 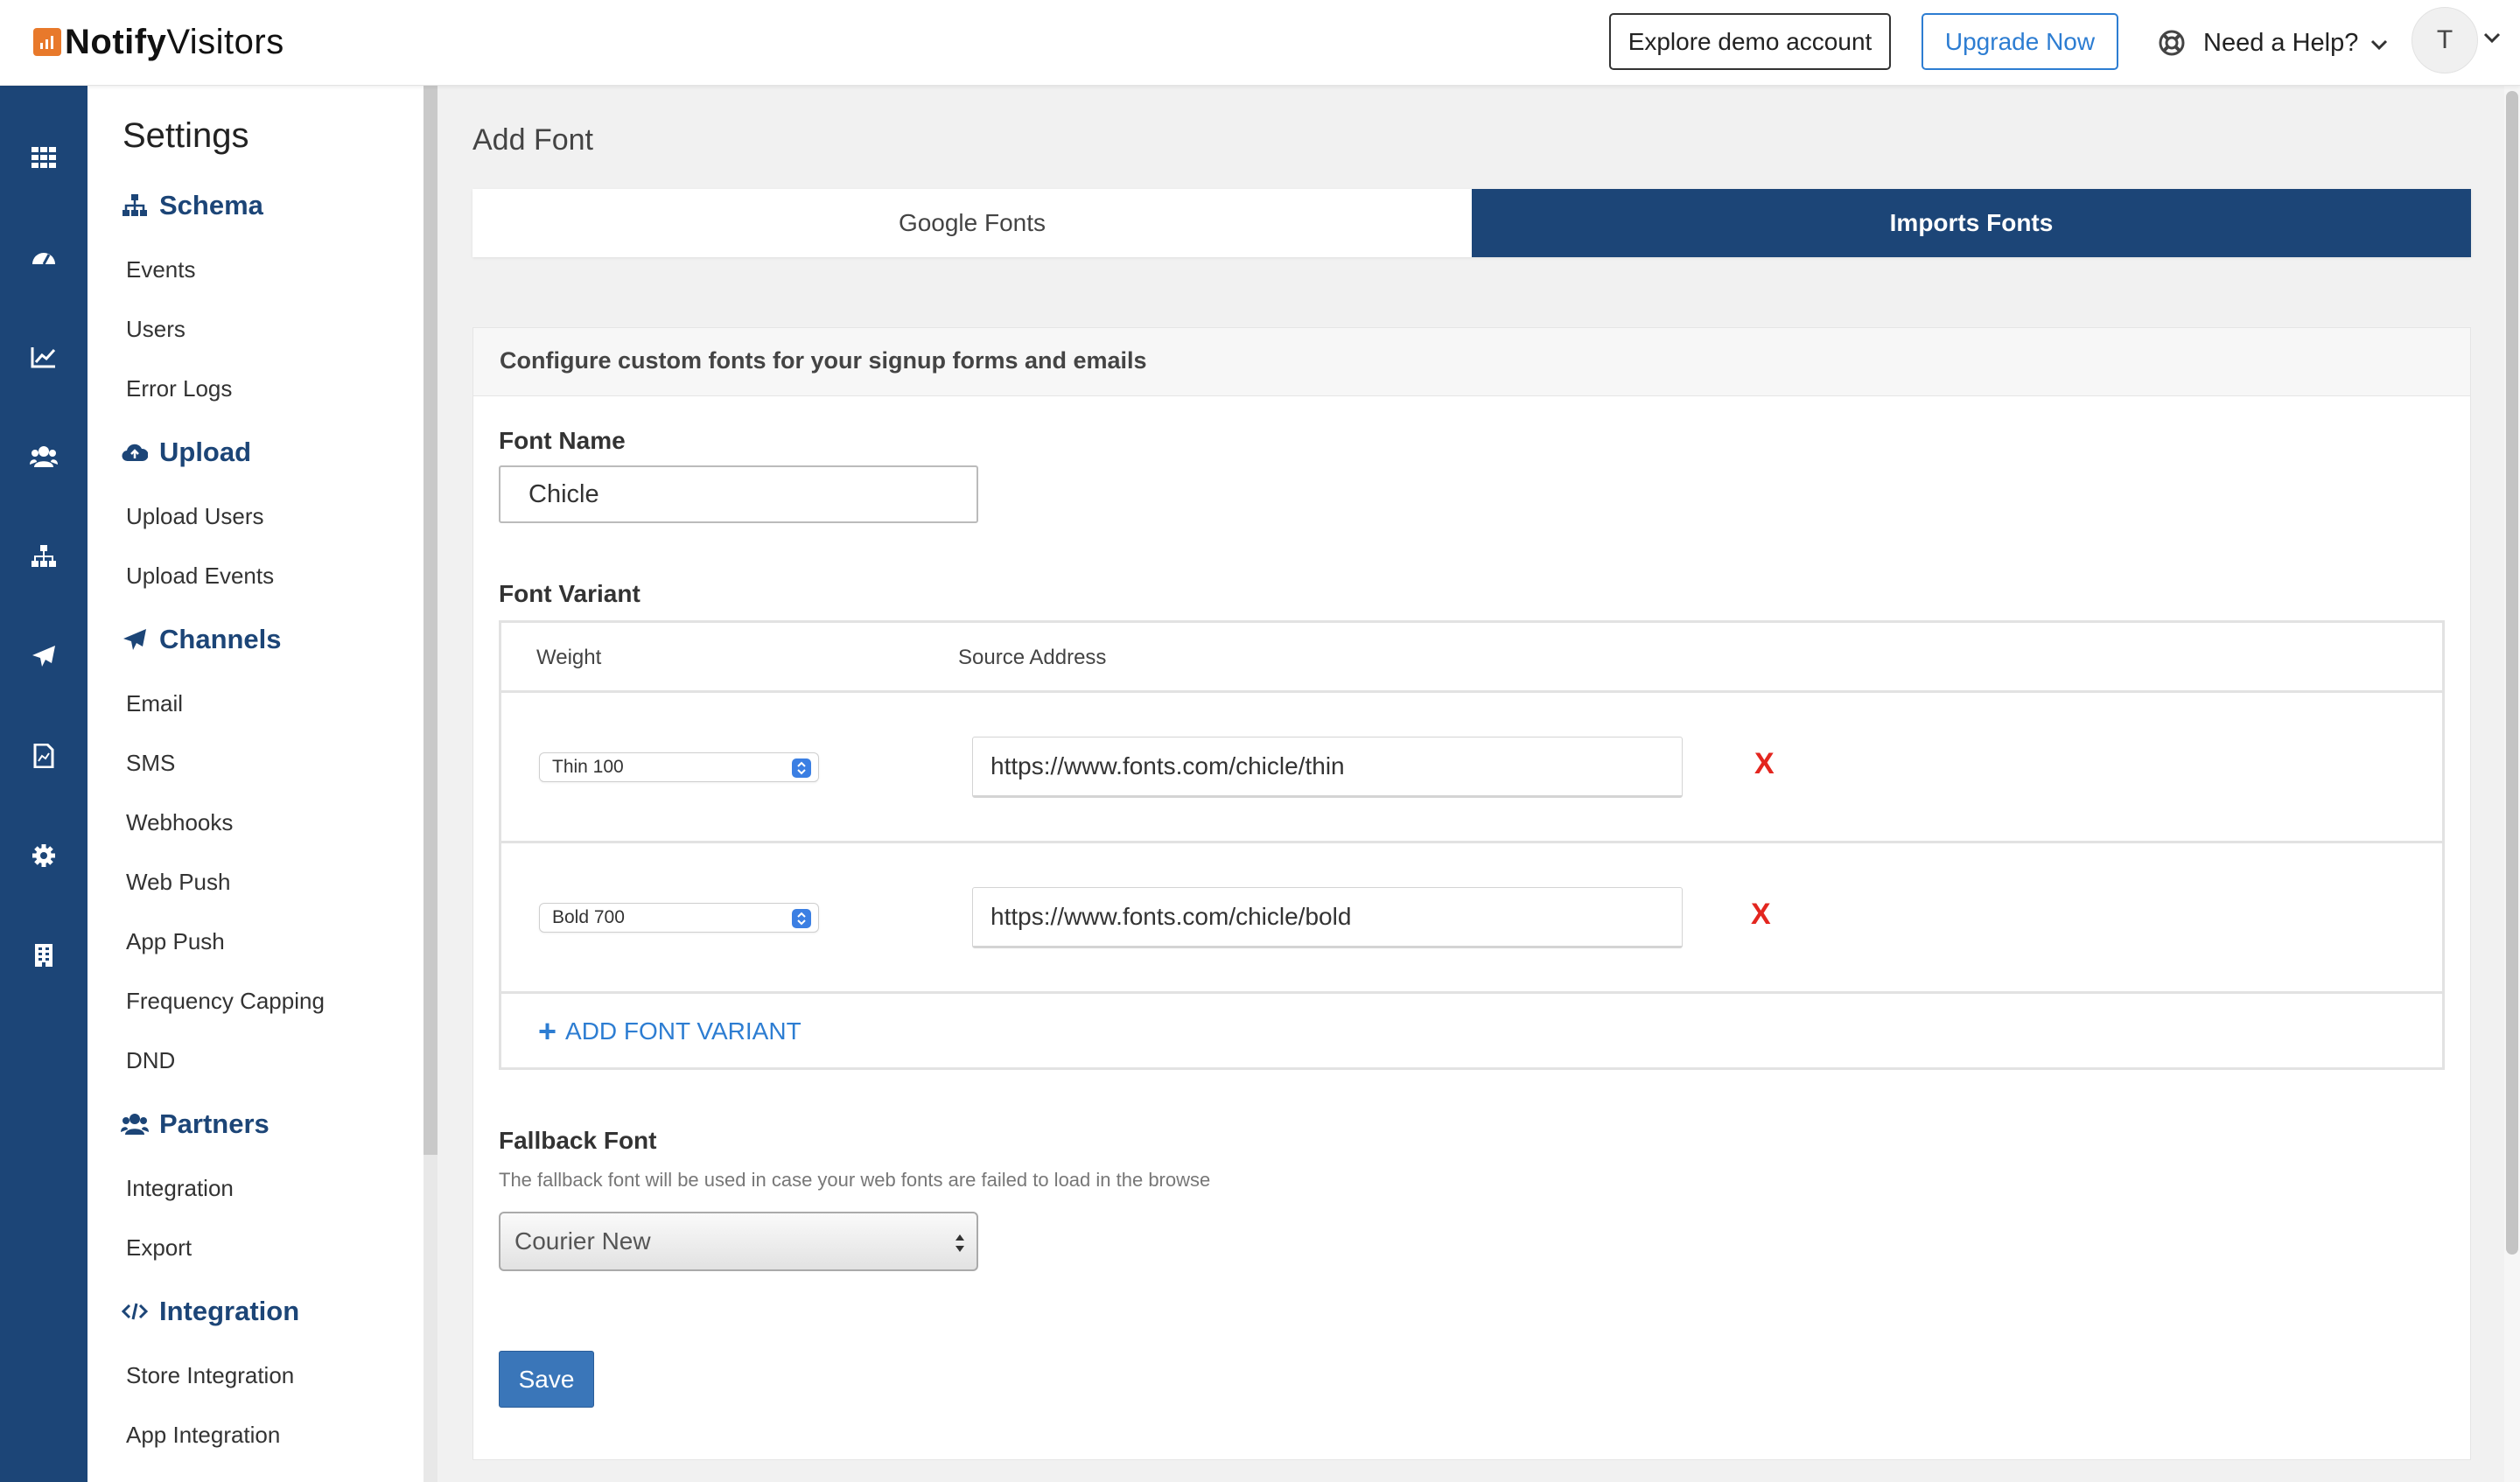 I want to click on sidebar-scrollbar-thumb, so click(x=431, y=620).